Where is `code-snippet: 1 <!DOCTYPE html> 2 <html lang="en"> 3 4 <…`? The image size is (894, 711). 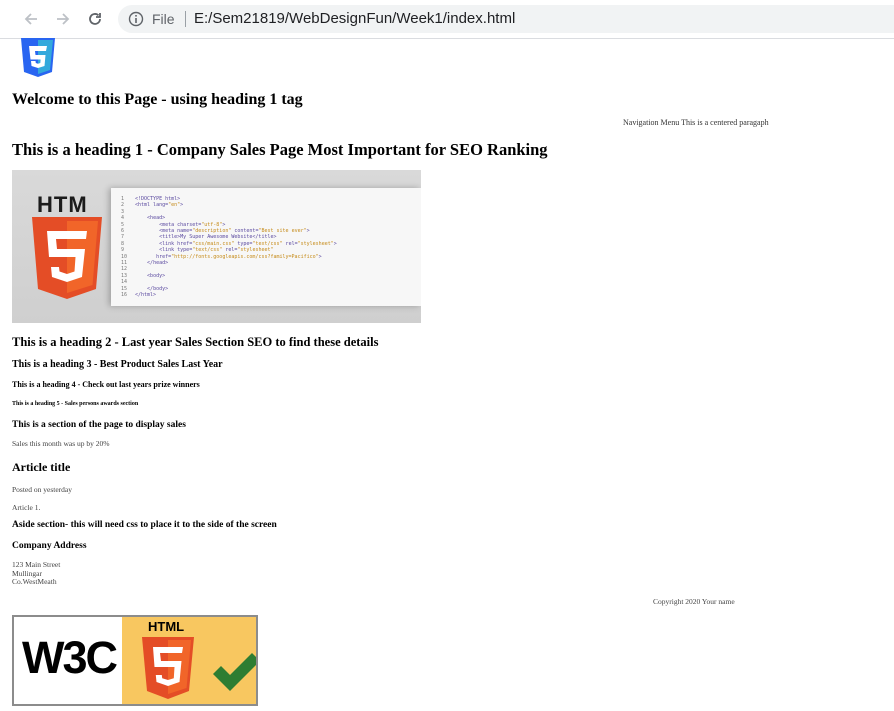 code-snippet: 1 <!DOCTYPE html> 2 <html lang="en"> 3 4 <… is located at coordinates (229, 247).